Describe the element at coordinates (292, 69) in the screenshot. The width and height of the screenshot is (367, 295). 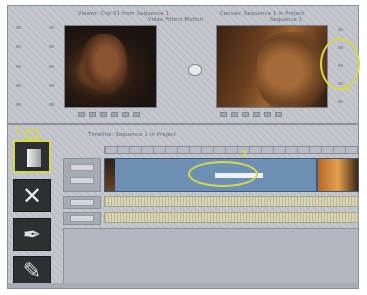
I see `canvas-video-frame` at that location.